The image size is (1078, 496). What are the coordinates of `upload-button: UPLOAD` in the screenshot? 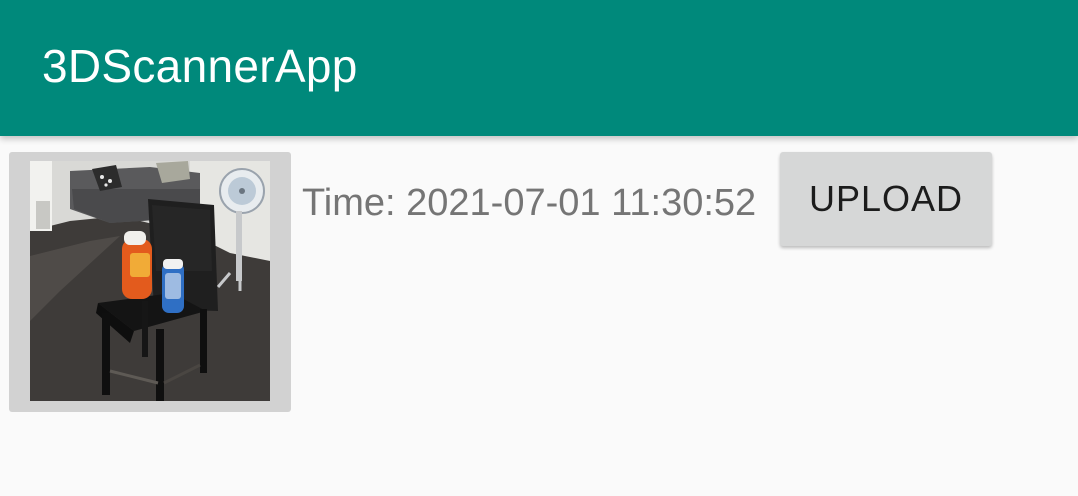 It's located at (886, 199).